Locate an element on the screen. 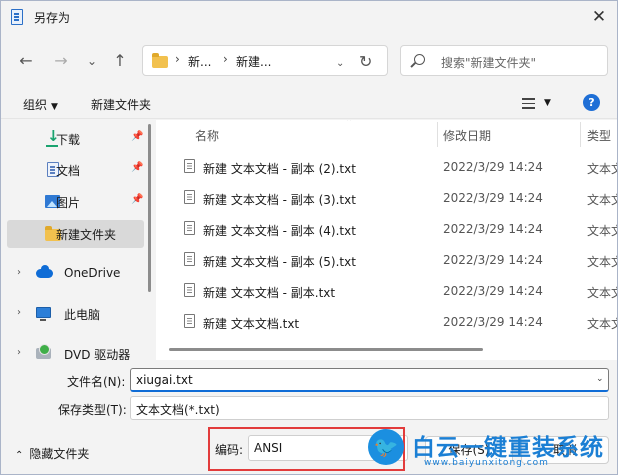 The height and width of the screenshot is (475, 618). sidebar-item-dvd-drive: › DVD 驱动器 (D:) is located at coordinates (75, 350).